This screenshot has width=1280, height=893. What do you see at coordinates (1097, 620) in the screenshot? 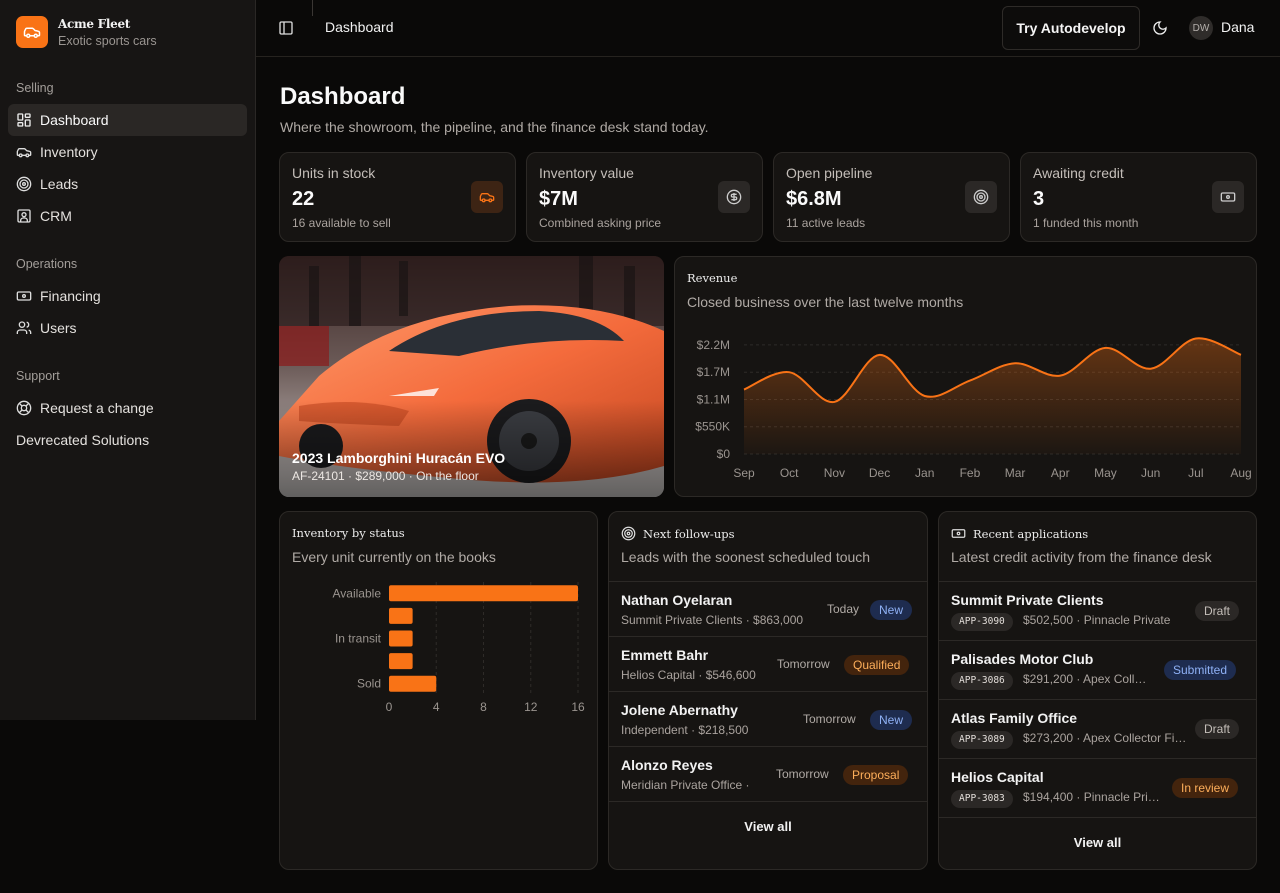
I see `application-detail: $502,500 · Pinnacle Private` at bounding box center [1097, 620].